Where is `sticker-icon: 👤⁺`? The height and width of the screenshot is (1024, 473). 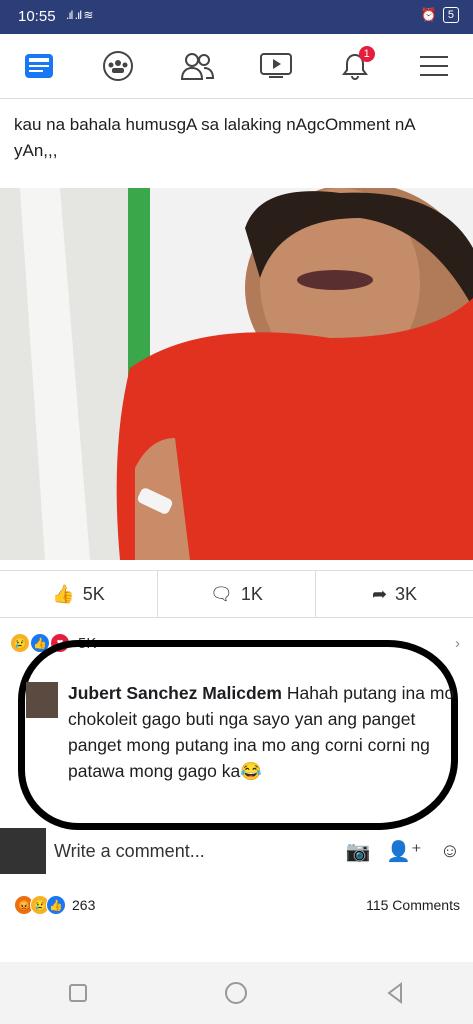 sticker-icon: 👤⁺ is located at coordinates (404, 851).